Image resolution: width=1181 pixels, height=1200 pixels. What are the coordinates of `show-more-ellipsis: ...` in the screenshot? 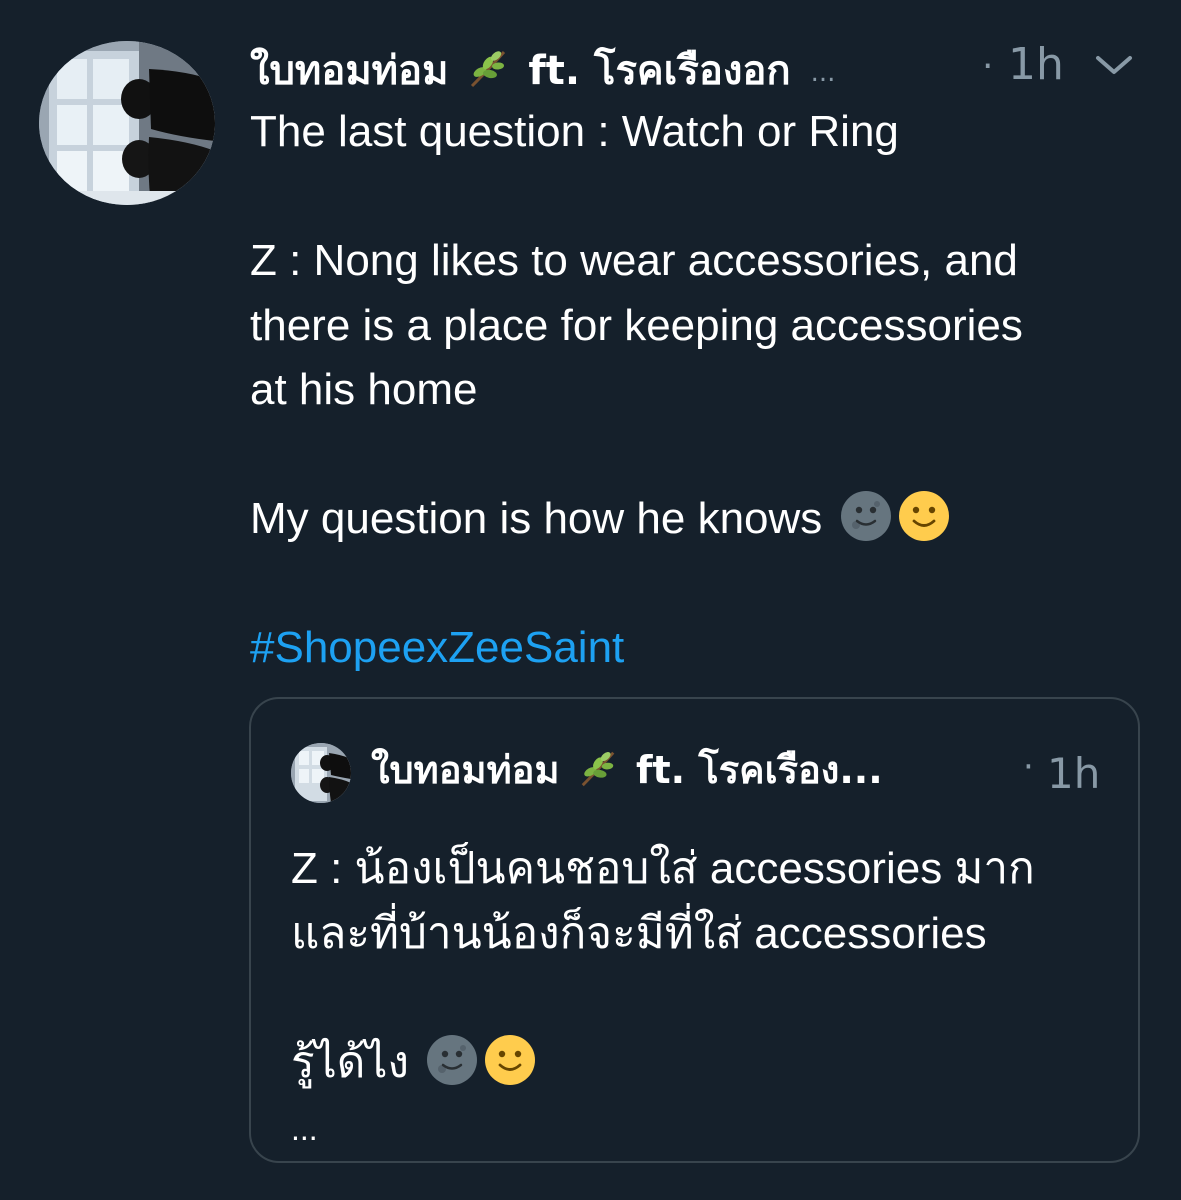 It's located at (304, 1129).